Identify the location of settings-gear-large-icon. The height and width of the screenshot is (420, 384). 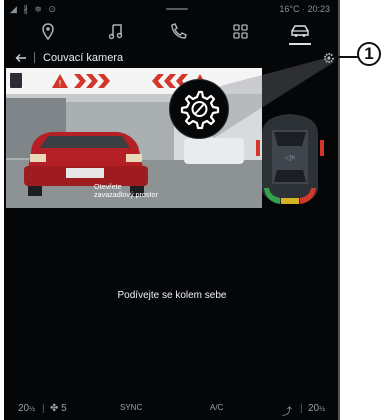
(200, 110).